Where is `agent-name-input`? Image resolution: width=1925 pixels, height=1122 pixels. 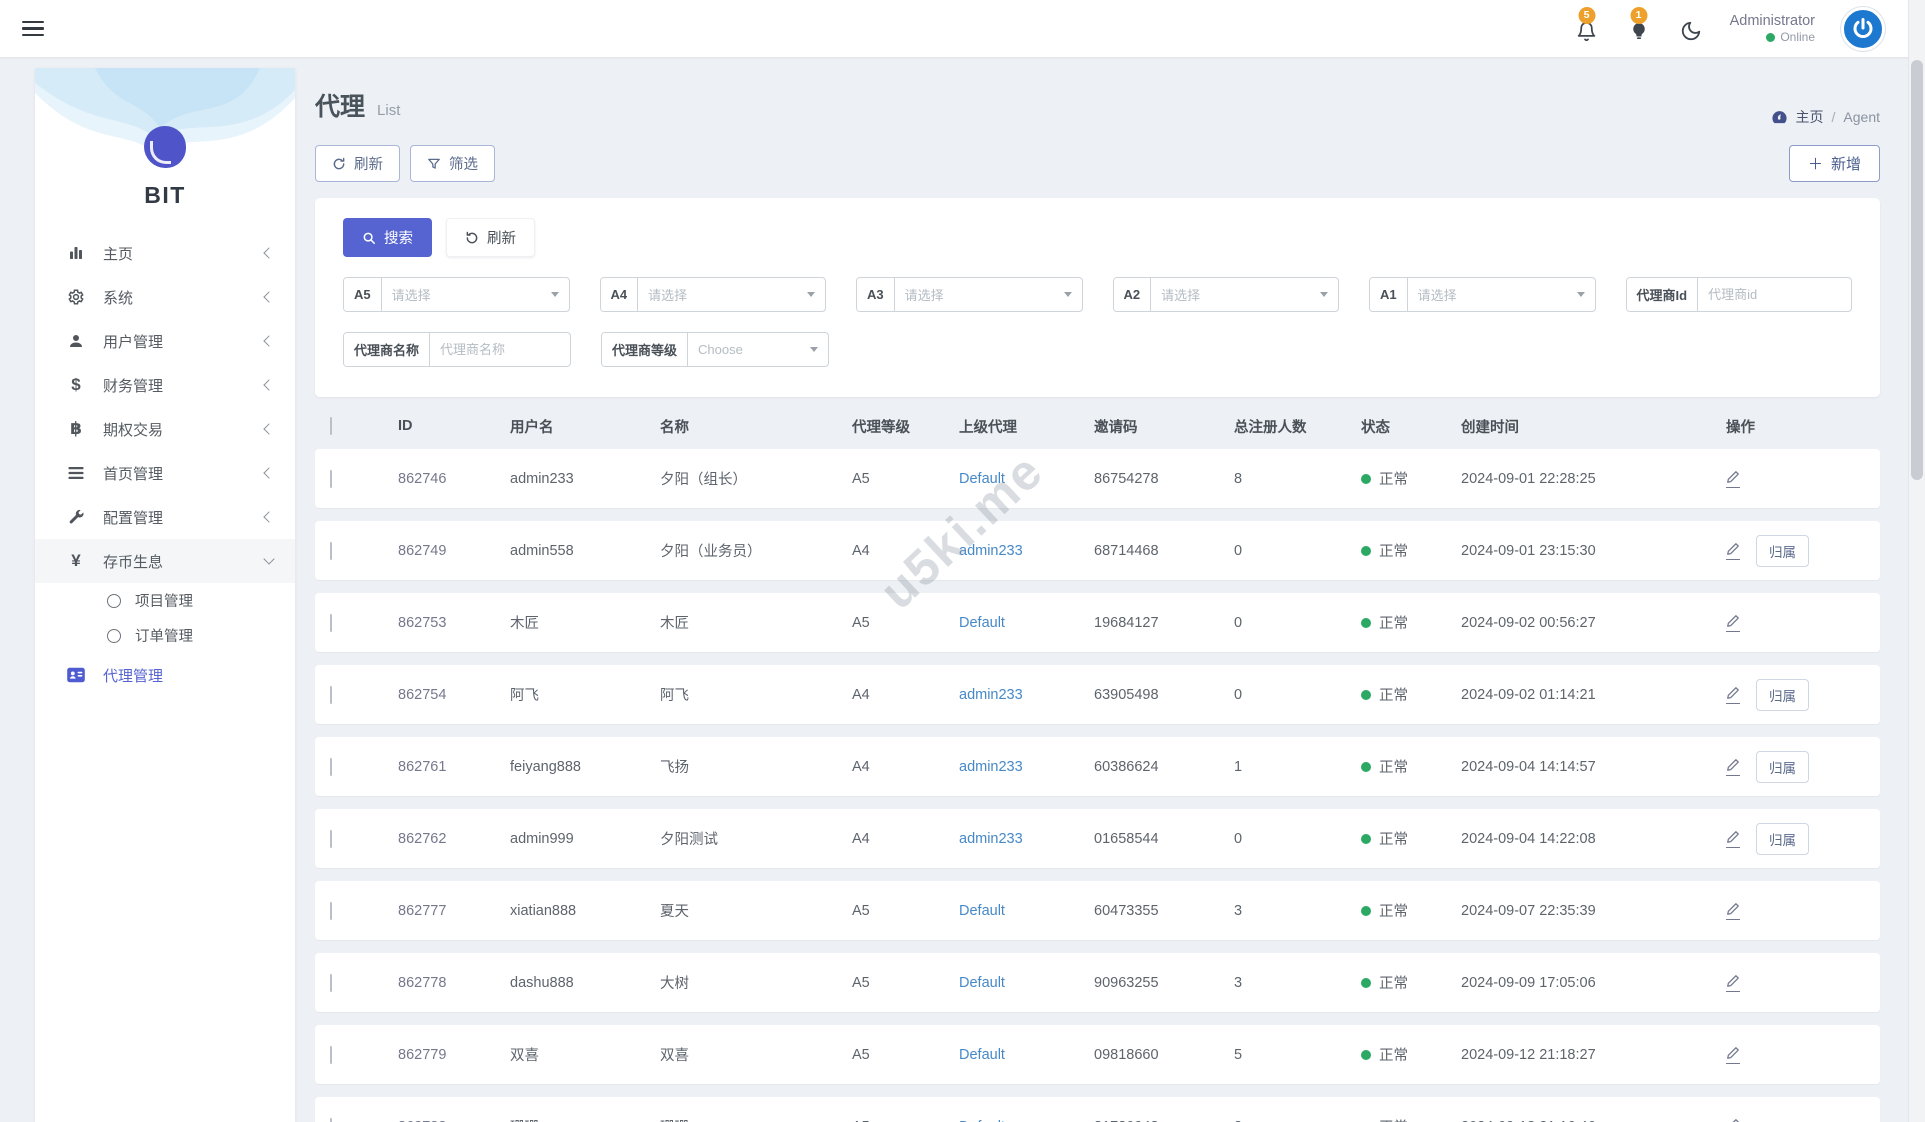
agent-name-input is located at coordinates (500, 349).